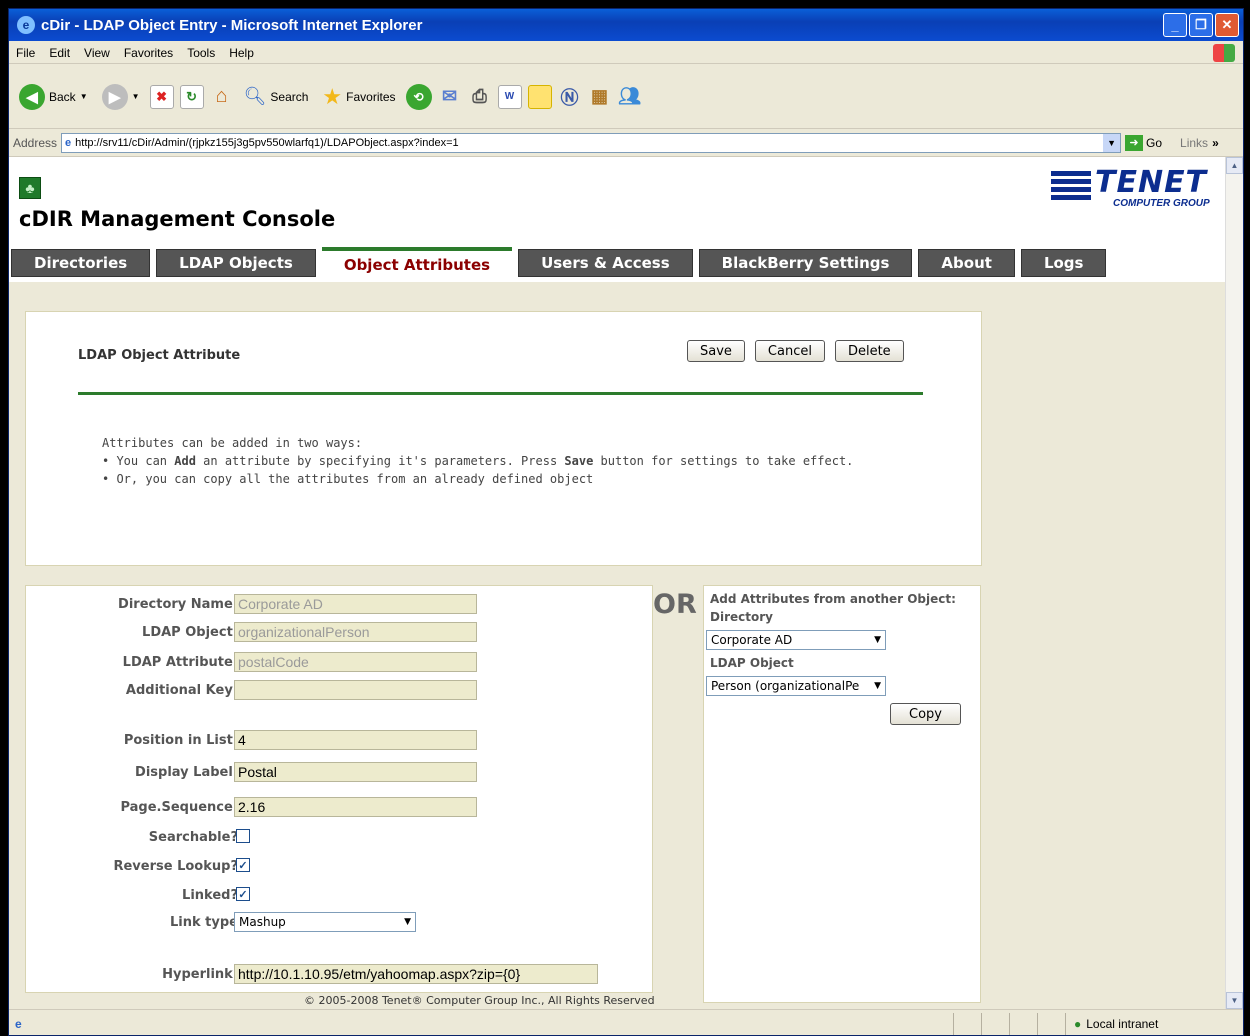 This screenshot has width=1250, height=1036. Describe the element at coordinates (605, 263) in the screenshot. I see `tab-users-access: Users & Access` at that location.